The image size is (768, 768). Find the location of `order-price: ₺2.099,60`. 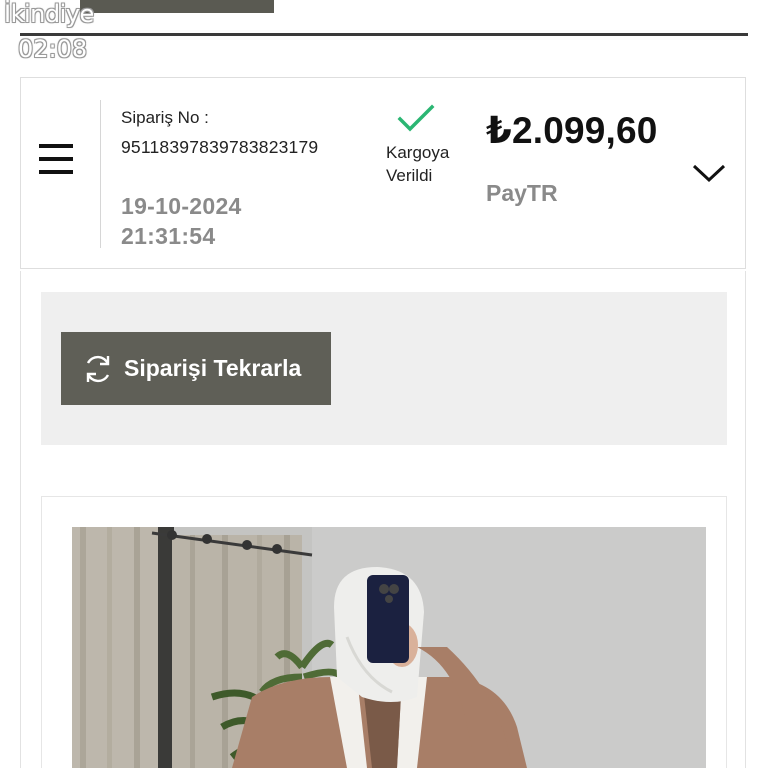

order-price: ₺2.099,60 is located at coordinates (572, 130).